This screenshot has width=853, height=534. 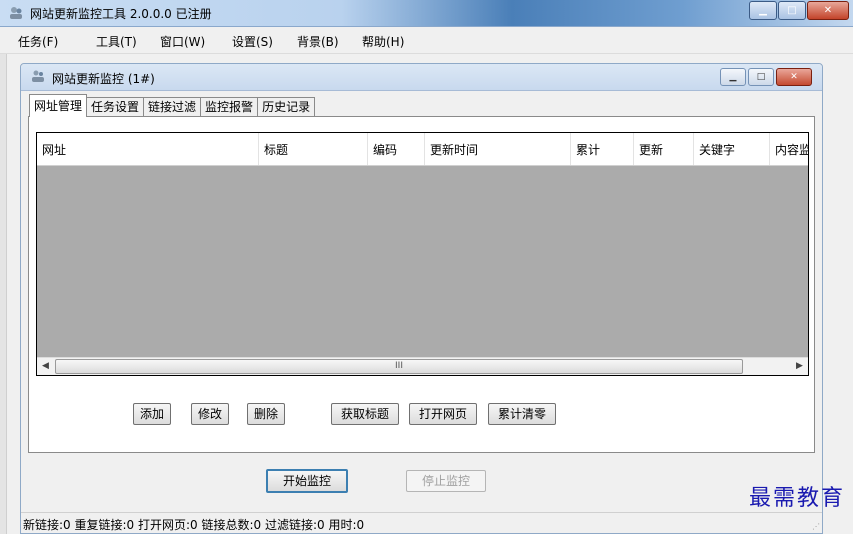 What do you see at coordinates (45, 366) in the screenshot?
I see `scroll-left-icon: ◀` at bounding box center [45, 366].